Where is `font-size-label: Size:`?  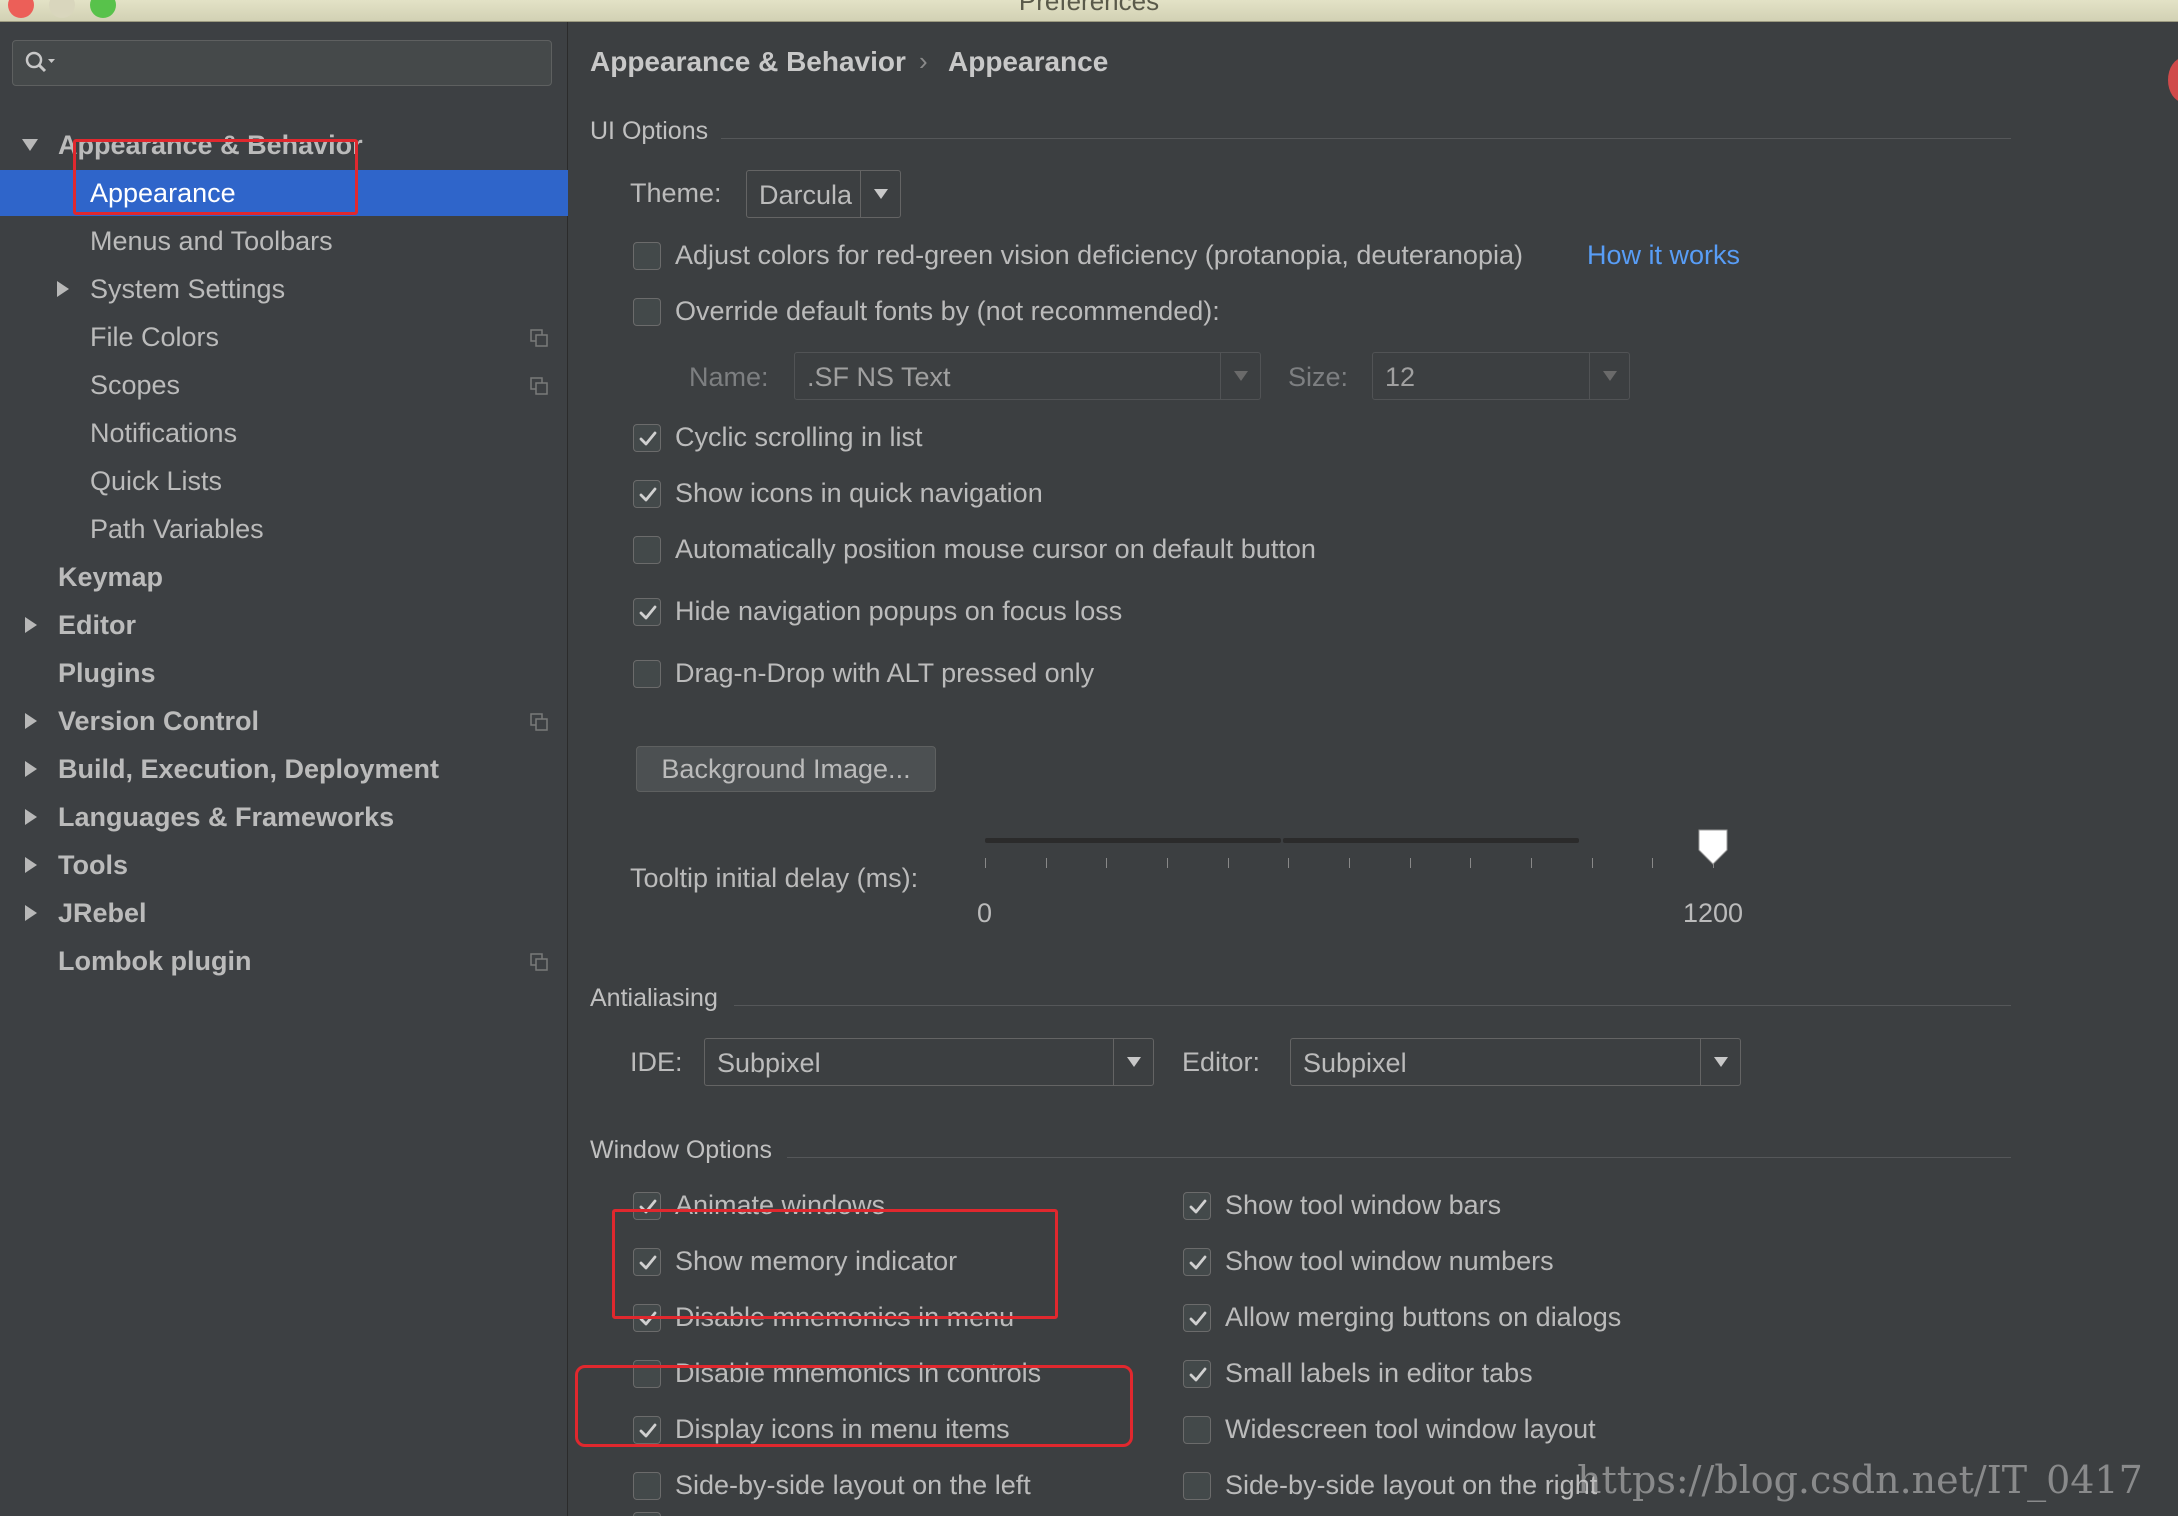 font-size-label: Size: is located at coordinates (1318, 377).